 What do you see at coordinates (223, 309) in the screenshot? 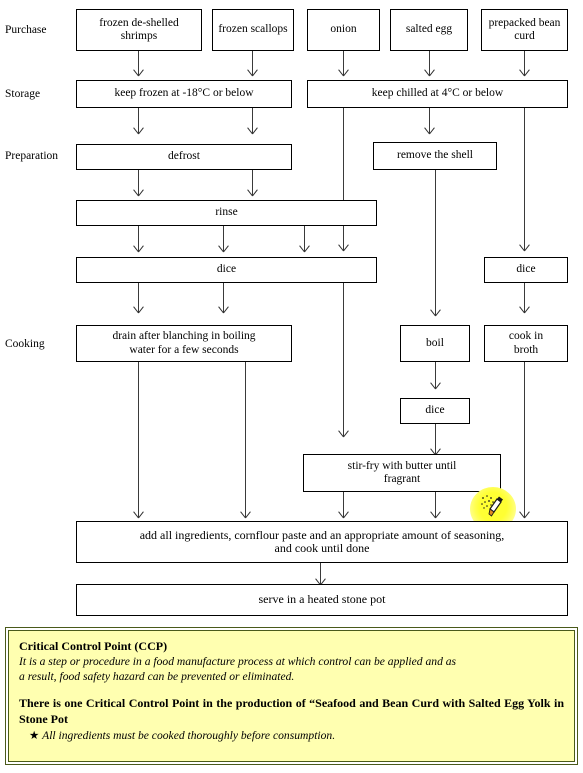
I see `arrow-head-dice-to-blanch-b` at bounding box center [223, 309].